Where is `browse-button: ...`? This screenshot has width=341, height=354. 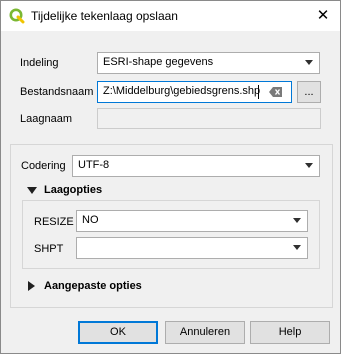 browse-button: ... is located at coordinates (309, 92).